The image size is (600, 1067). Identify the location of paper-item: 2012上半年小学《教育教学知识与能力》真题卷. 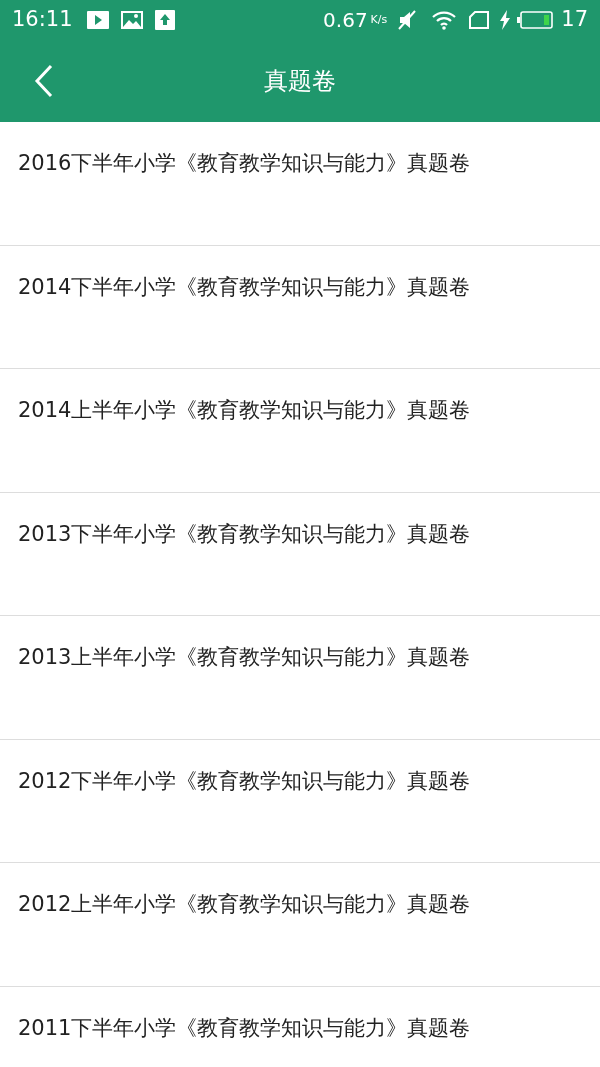
(300, 925).